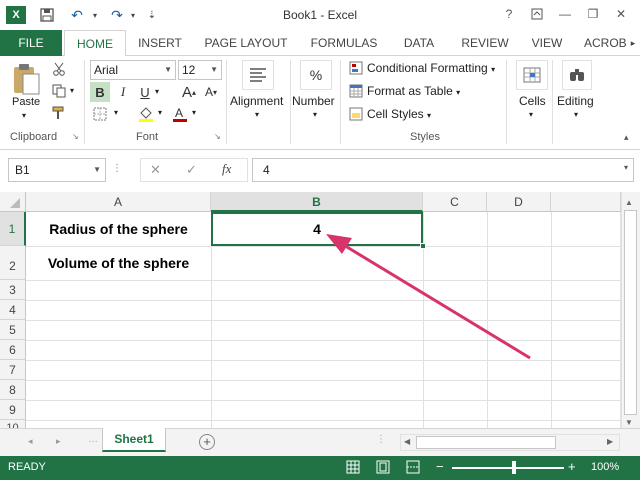 This screenshot has width=640, height=480. What do you see at coordinates (133, 70) in the screenshot?
I see `font-name-combo: Arial ▼` at bounding box center [133, 70].